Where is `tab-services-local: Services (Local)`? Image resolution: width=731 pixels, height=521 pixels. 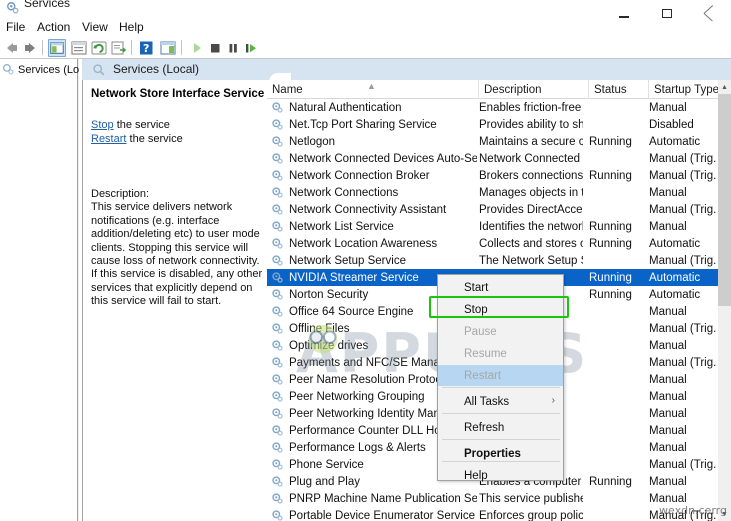 tab-services-local: Services (Local) is located at coordinates (156, 69).